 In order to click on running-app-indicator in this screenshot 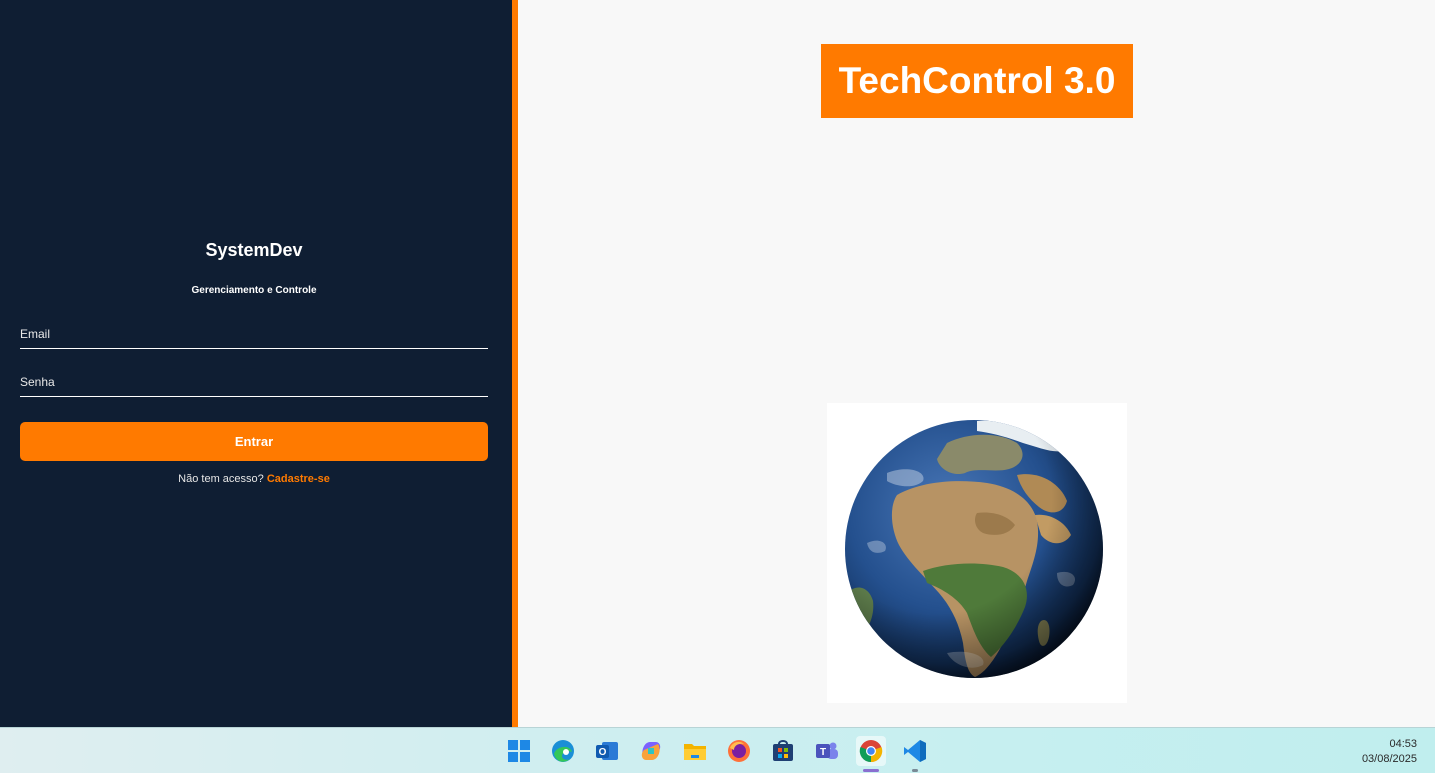, I will do `click(915, 770)`.